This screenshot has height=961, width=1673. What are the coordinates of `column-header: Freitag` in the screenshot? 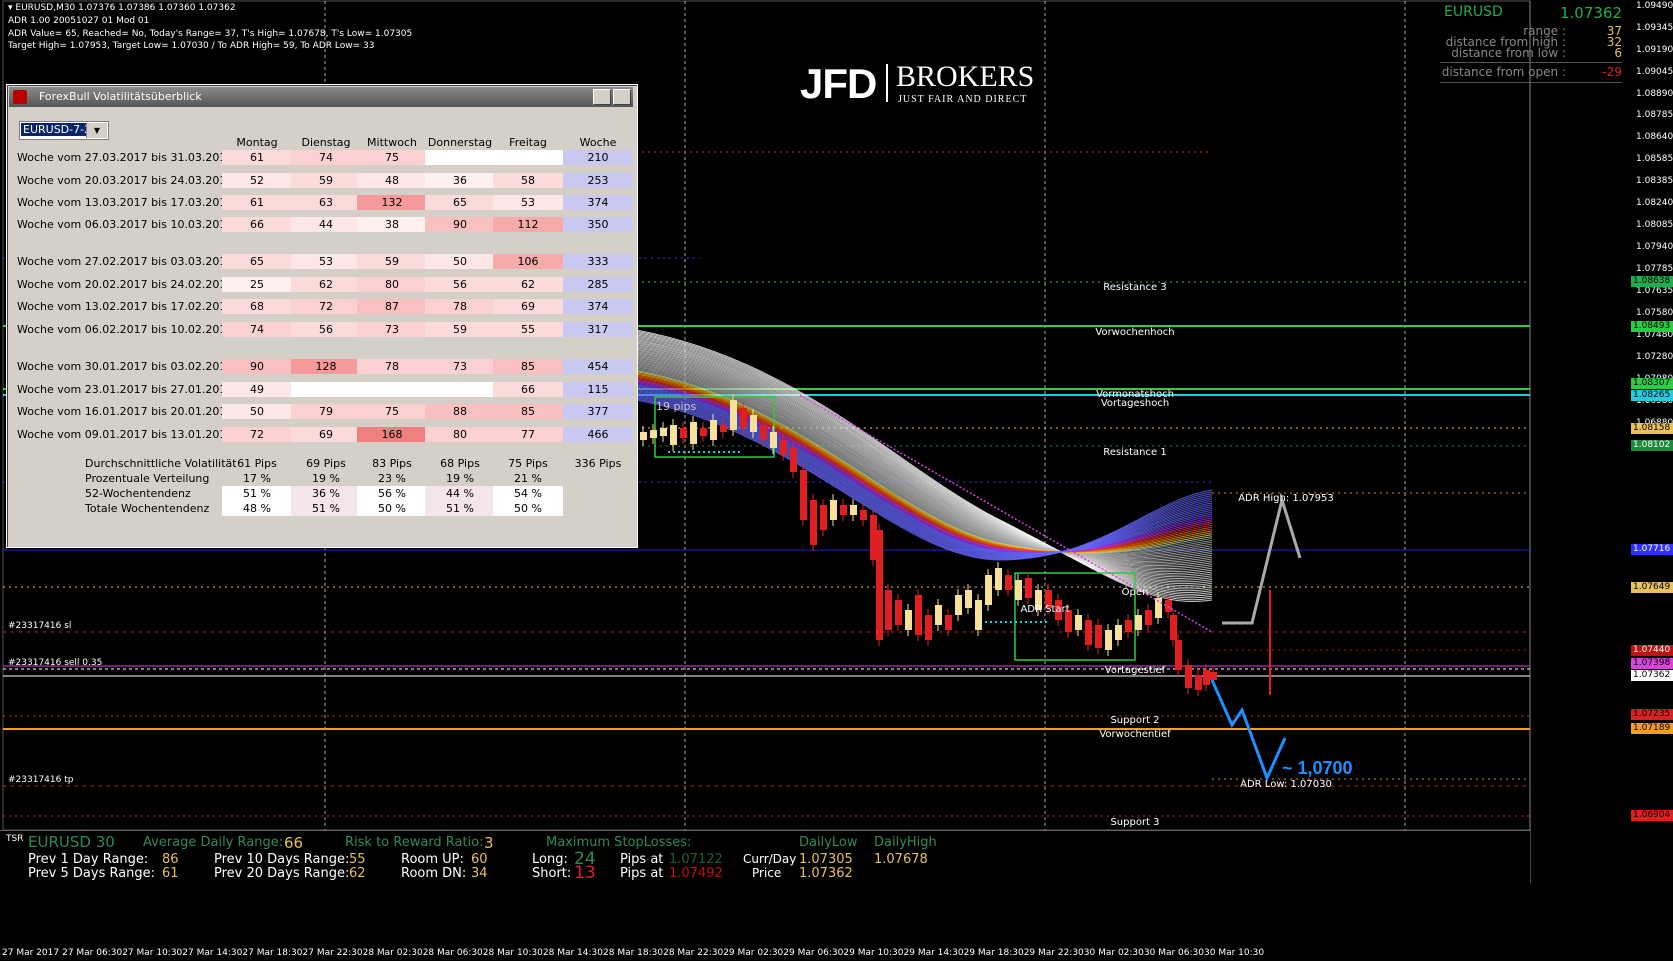 It's located at (528, 142).